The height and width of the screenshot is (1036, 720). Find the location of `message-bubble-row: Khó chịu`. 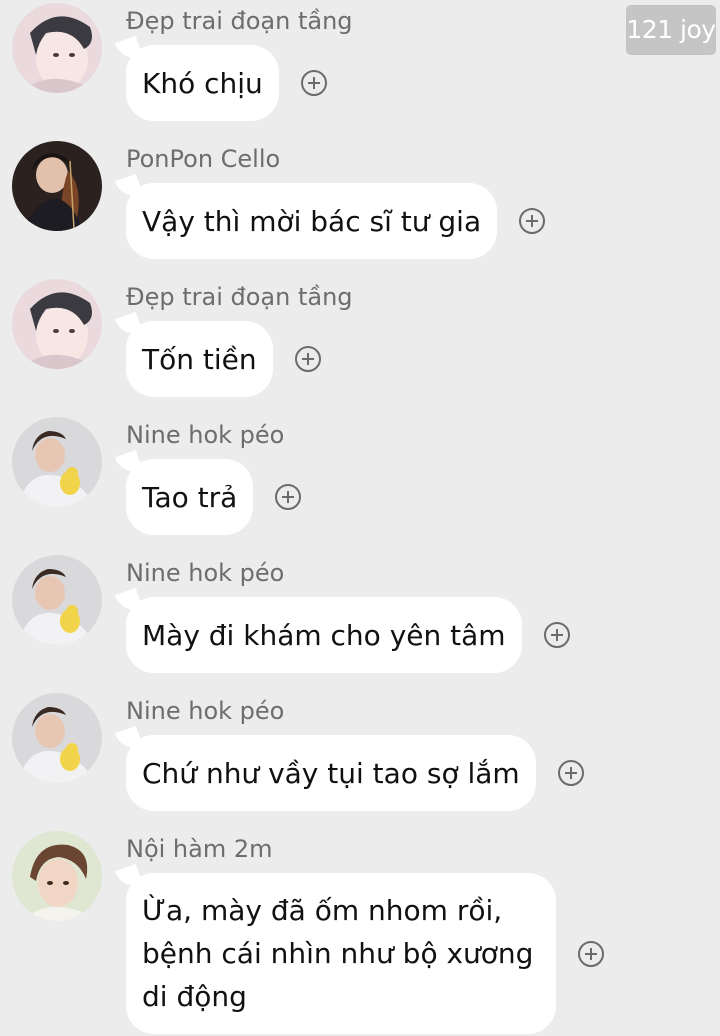

message-bubble-row: Khó chịu is located at coordinates (226, 83).